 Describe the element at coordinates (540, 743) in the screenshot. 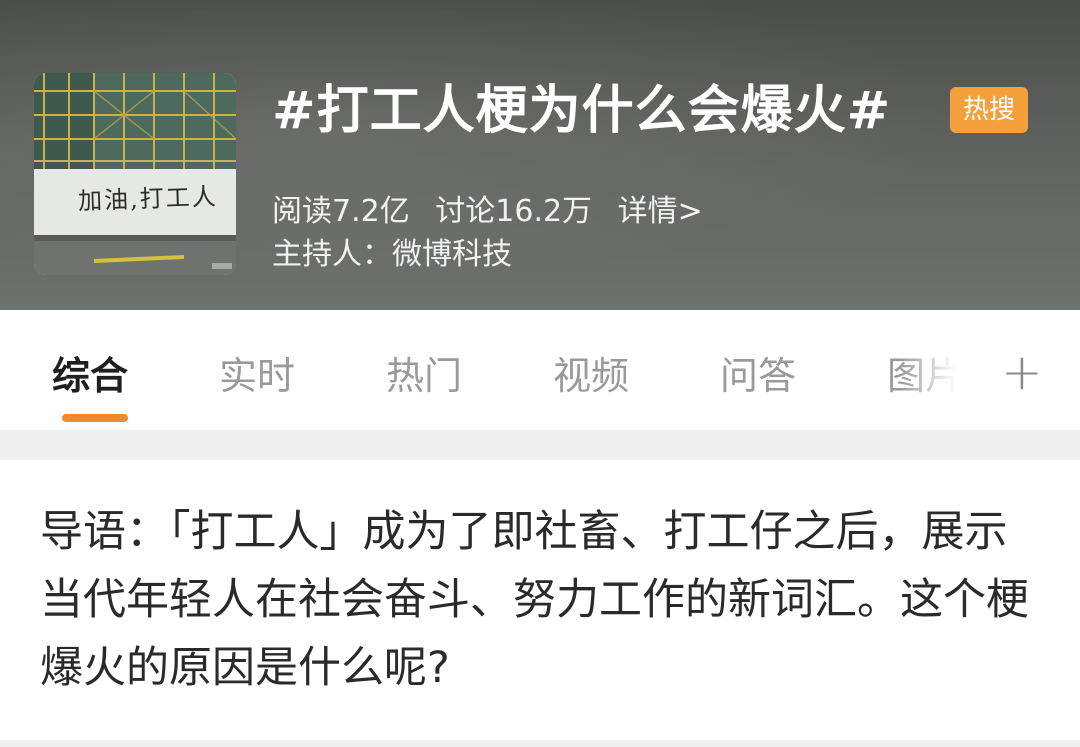

I see `bottom-divider` at that location.